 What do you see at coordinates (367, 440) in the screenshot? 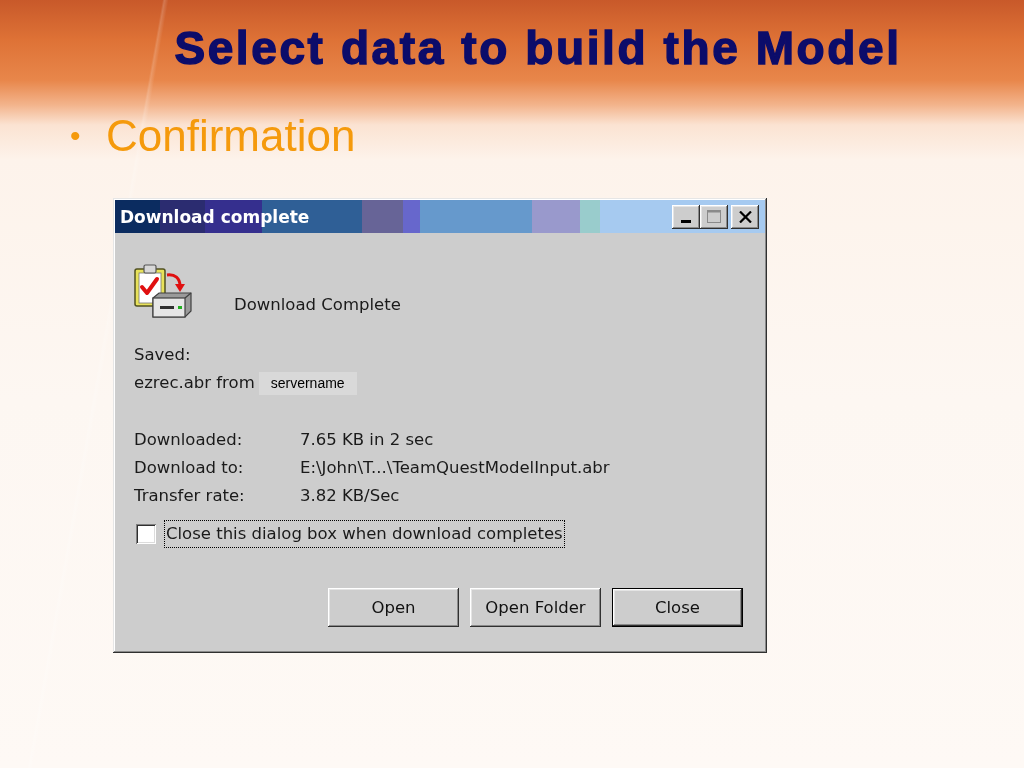
I see `detail-value: 7.65 KB in 2 sec` at bounding box center [367, 440].